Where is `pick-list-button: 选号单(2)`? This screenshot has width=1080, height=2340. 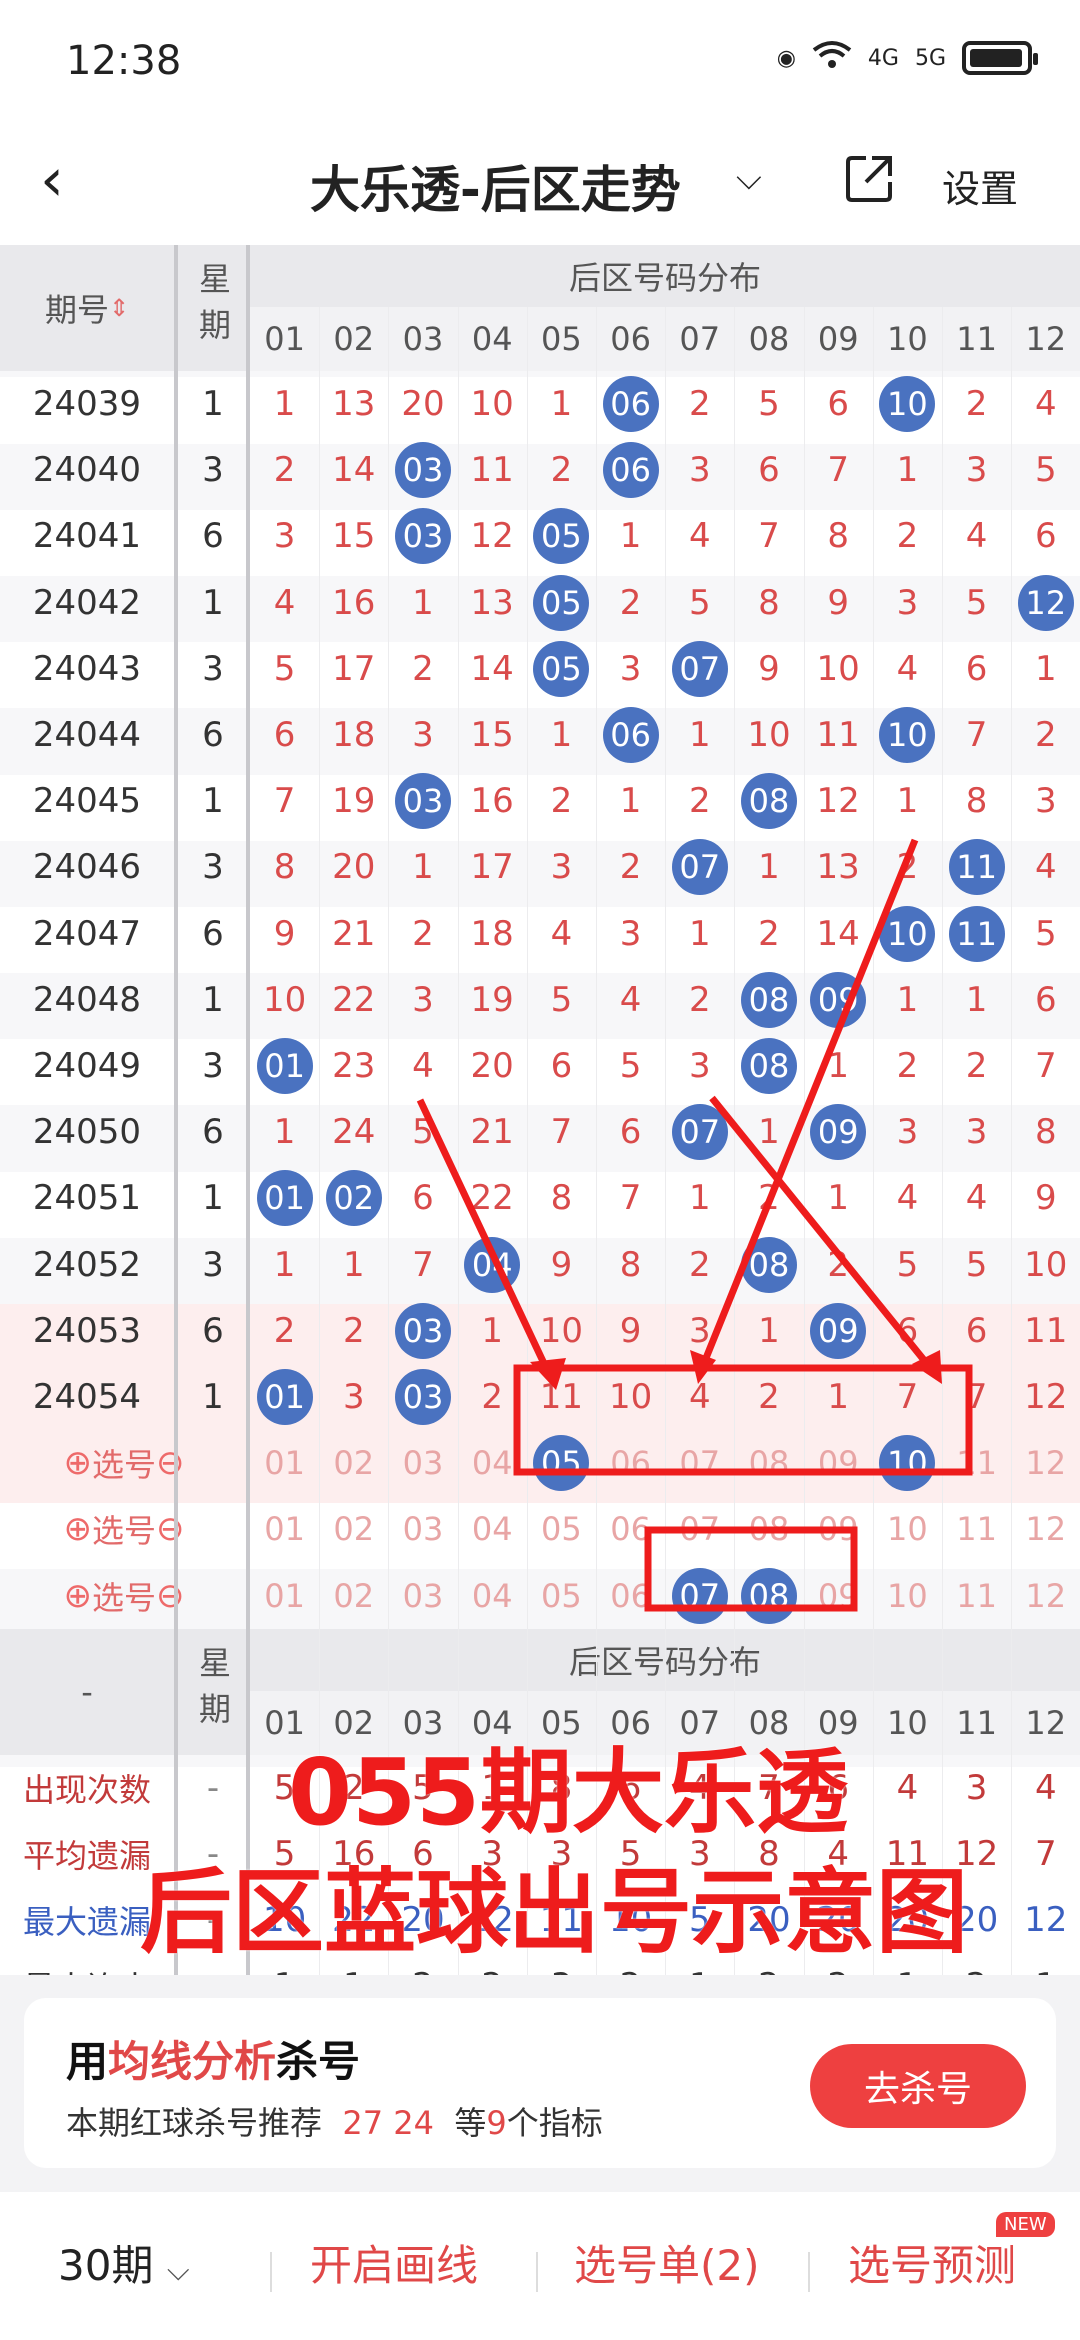
pick-list-button: 选号单(2) is located at coordinates (667, 2262).